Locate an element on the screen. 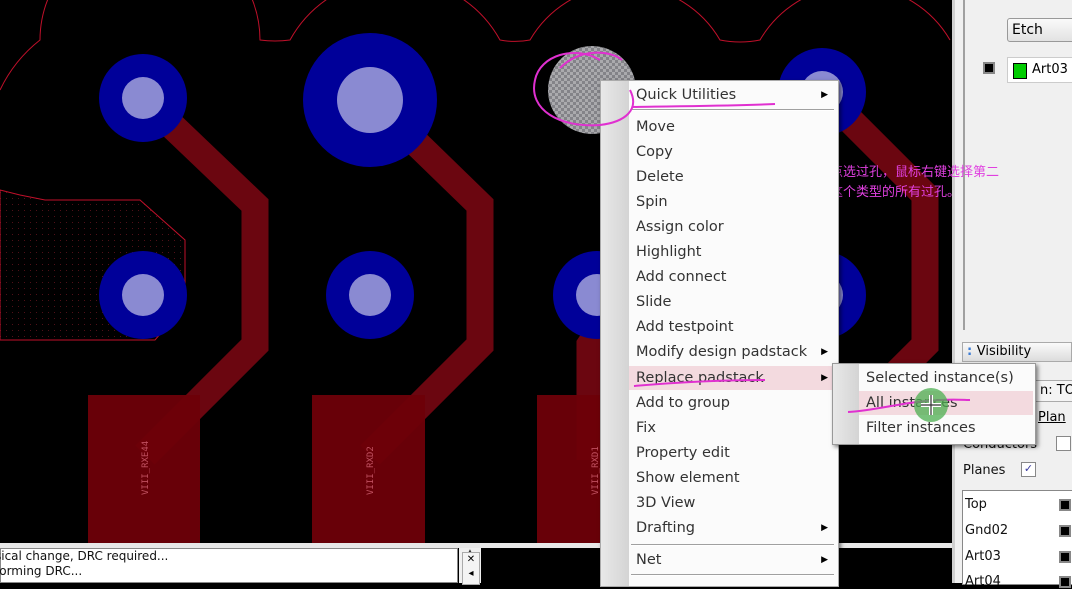 The image size is (1072, 589). menu-item-quick-utilities: Quick Utilities ▶ is located at coordinates (732, 95).